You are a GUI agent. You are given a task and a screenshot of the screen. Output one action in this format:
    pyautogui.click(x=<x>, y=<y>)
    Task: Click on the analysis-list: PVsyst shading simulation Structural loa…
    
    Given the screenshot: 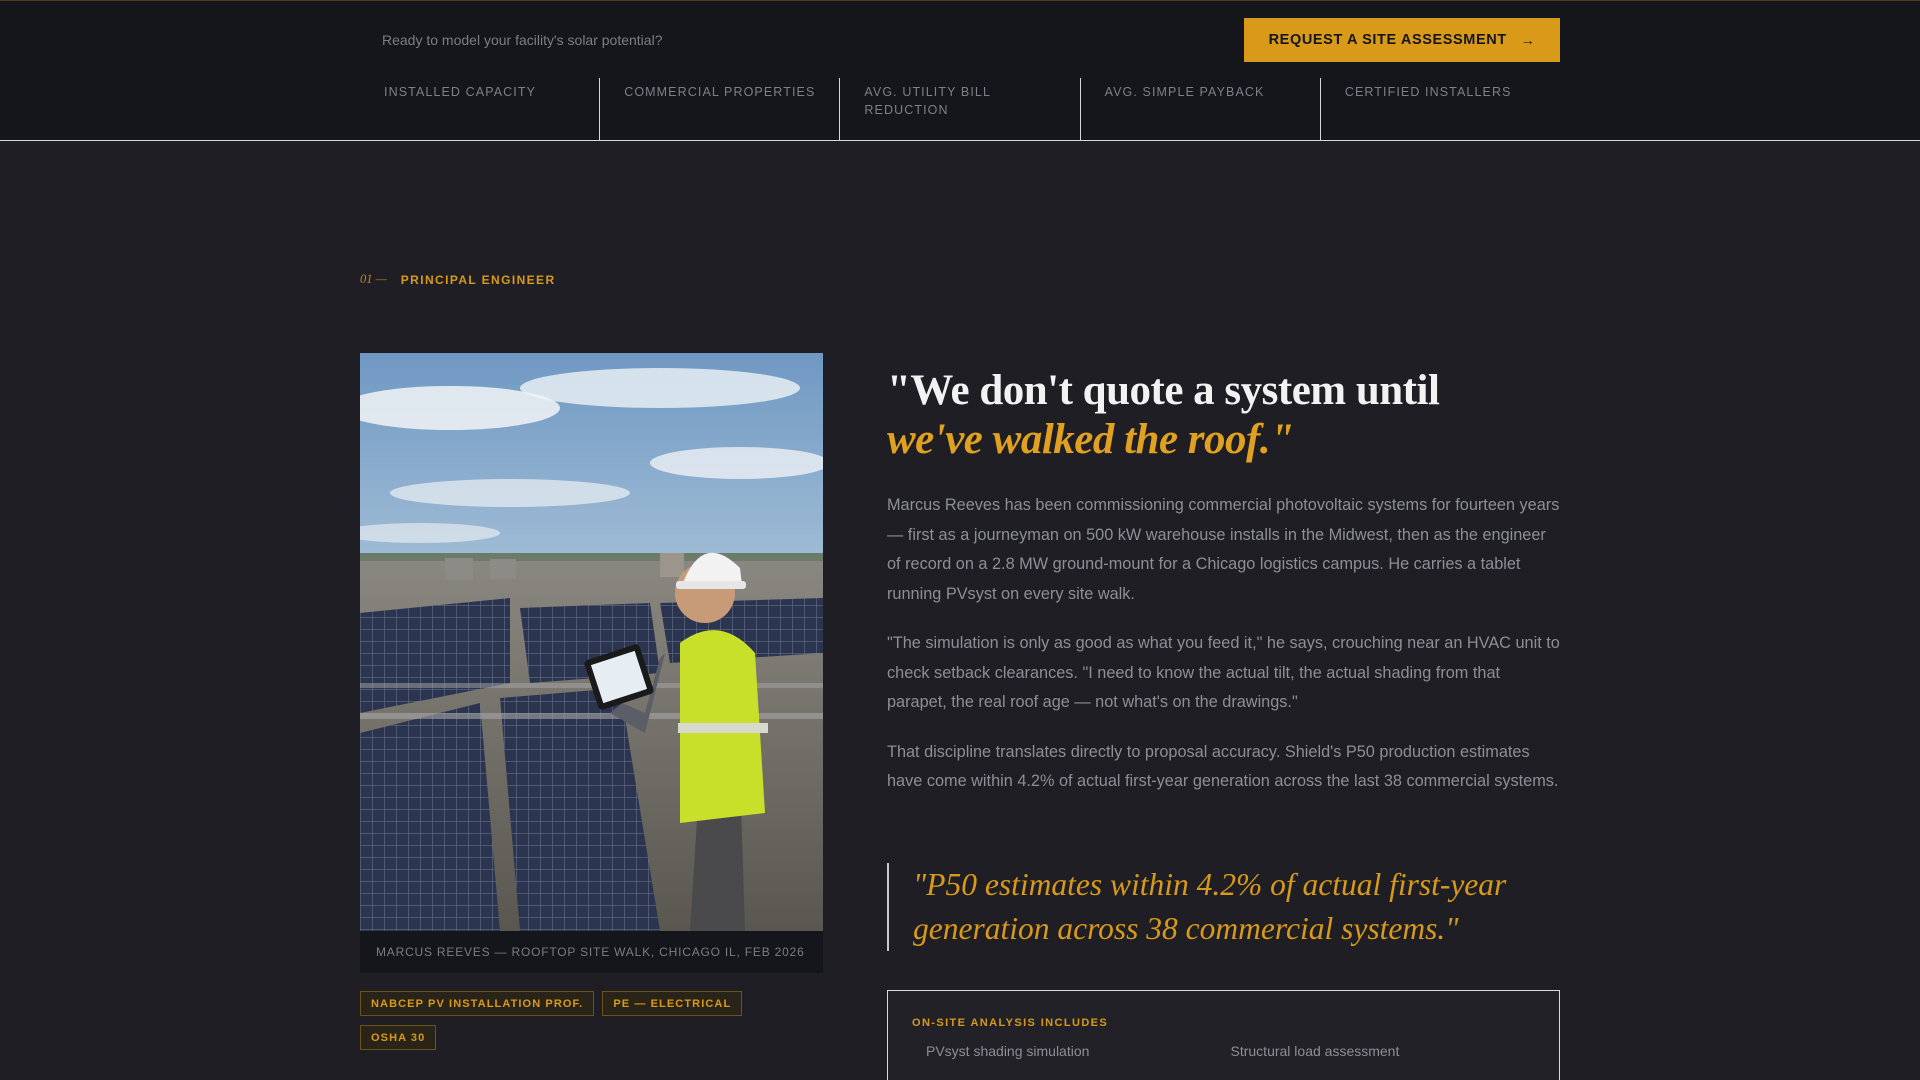 What is the action you would take?
    pyautogui.click(x=1223, y=1051)
    